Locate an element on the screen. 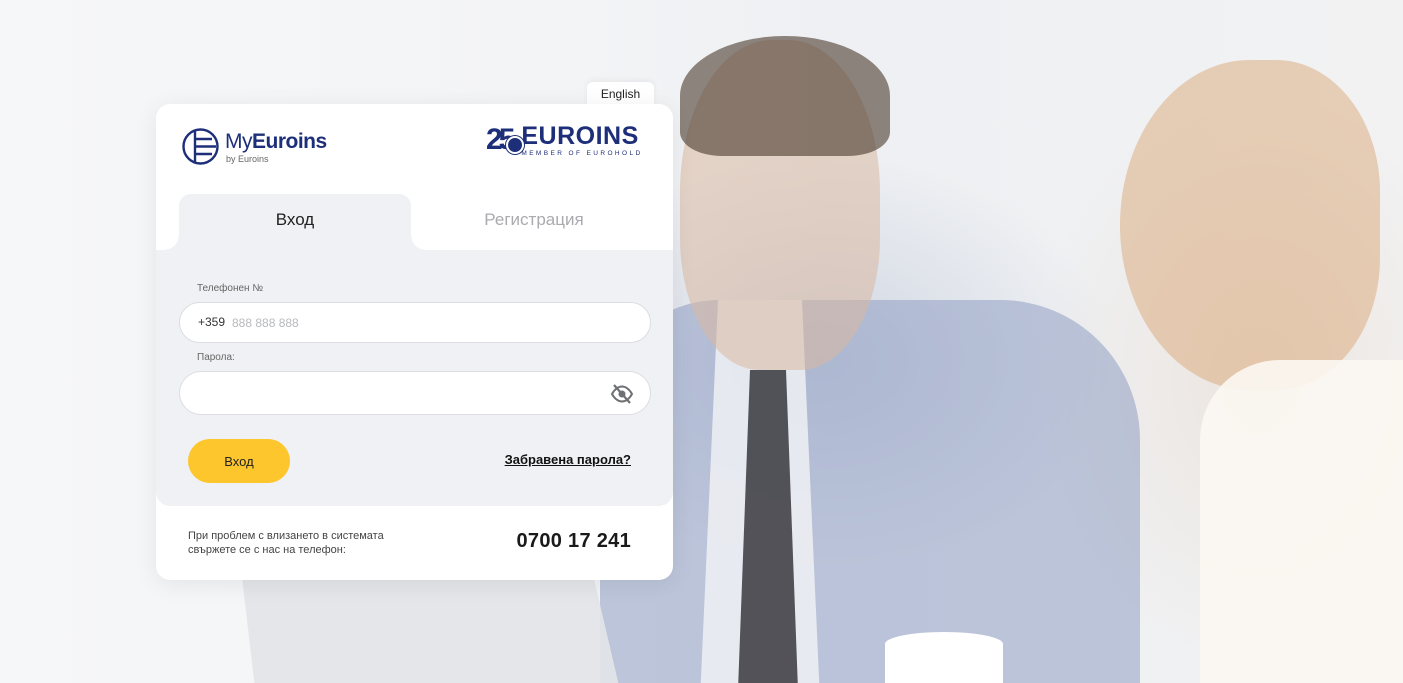 The height and width of the screenshot is (683, 1403). login-button: Вход is located at coordinates (239, 461).